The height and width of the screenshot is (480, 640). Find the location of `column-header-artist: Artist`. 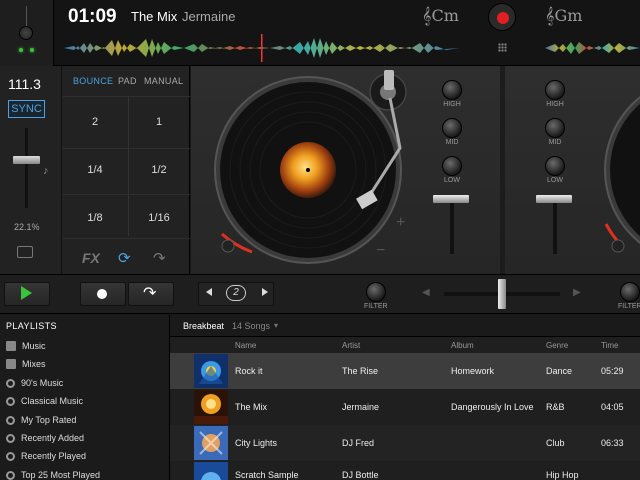

column-header-artist: Artist is located at coordinates (351, 345).